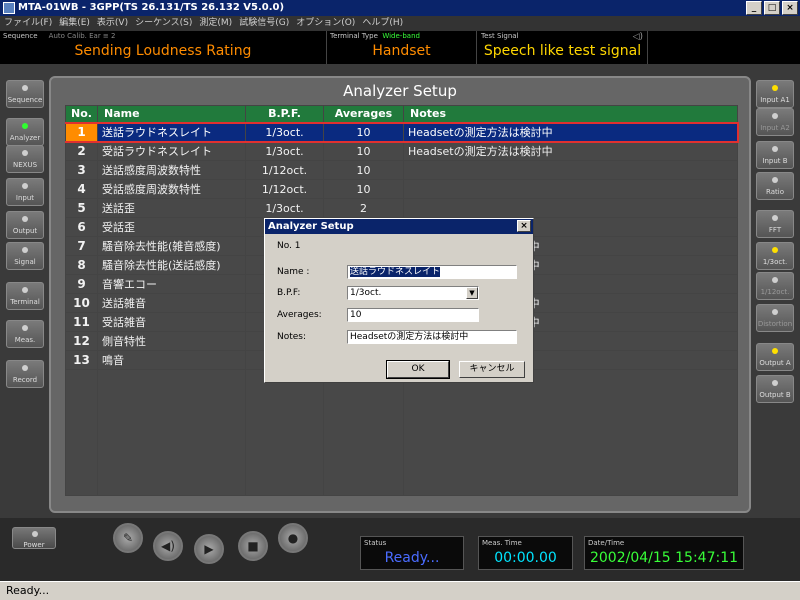  I want to click on row-no: 6, so click(81, 227).